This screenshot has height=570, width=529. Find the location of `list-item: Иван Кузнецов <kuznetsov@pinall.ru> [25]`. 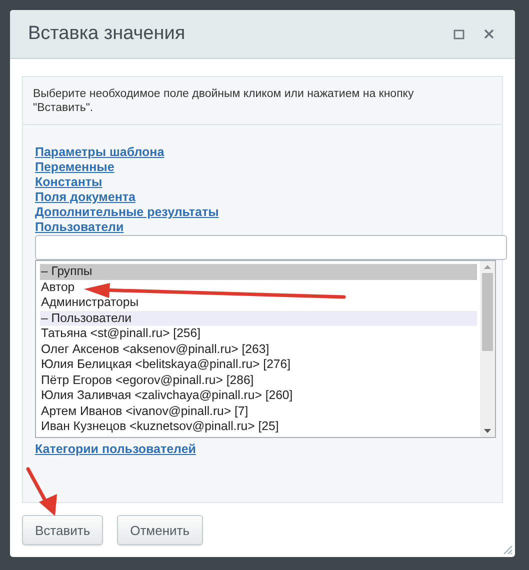

list-item: Иван Кузнецов <kuznetsov@pinall.ru> [25] is located at coordinates (258, 426).